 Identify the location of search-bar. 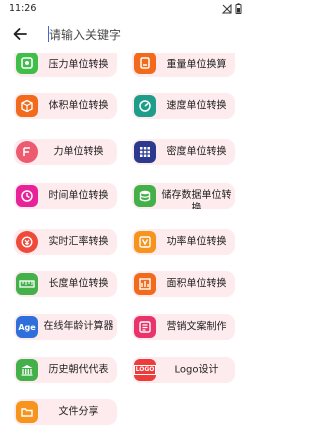
(125, 35).